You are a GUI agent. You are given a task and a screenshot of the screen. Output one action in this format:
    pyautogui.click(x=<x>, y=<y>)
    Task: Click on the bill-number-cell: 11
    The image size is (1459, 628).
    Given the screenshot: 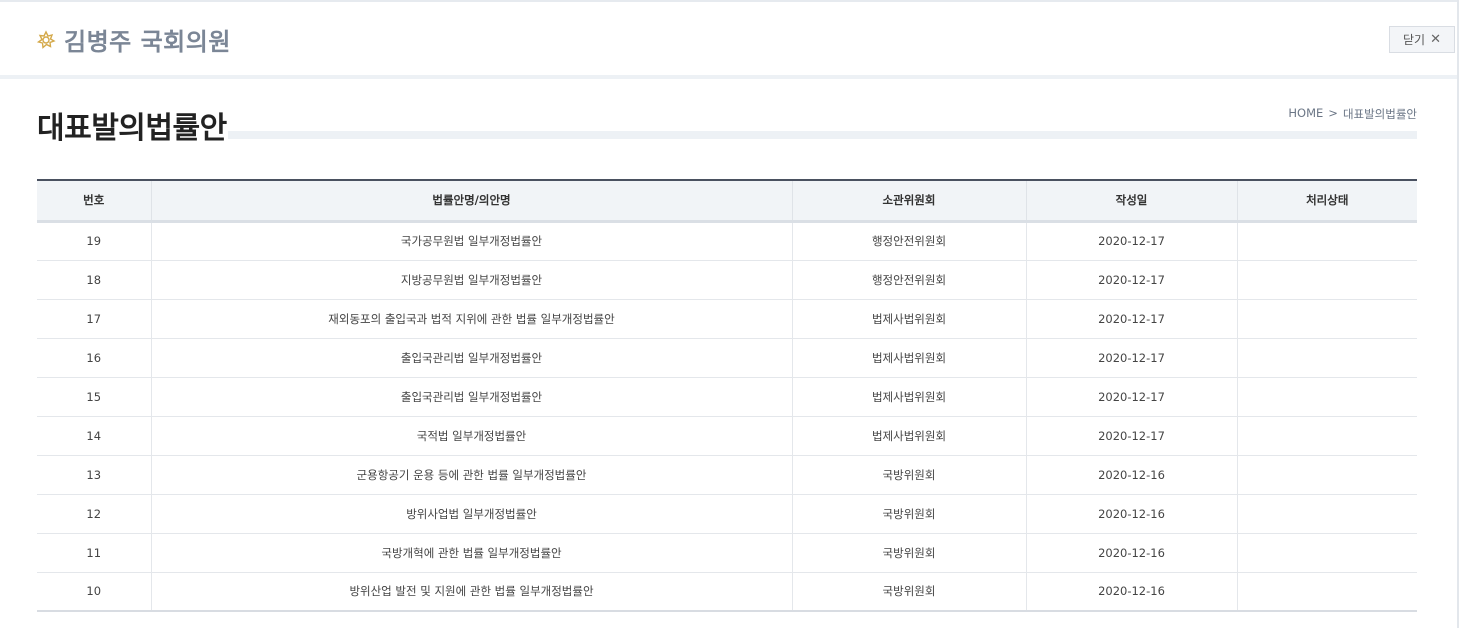 What is the action you would take?
    pyautogui.click(x=94, y=553)
    